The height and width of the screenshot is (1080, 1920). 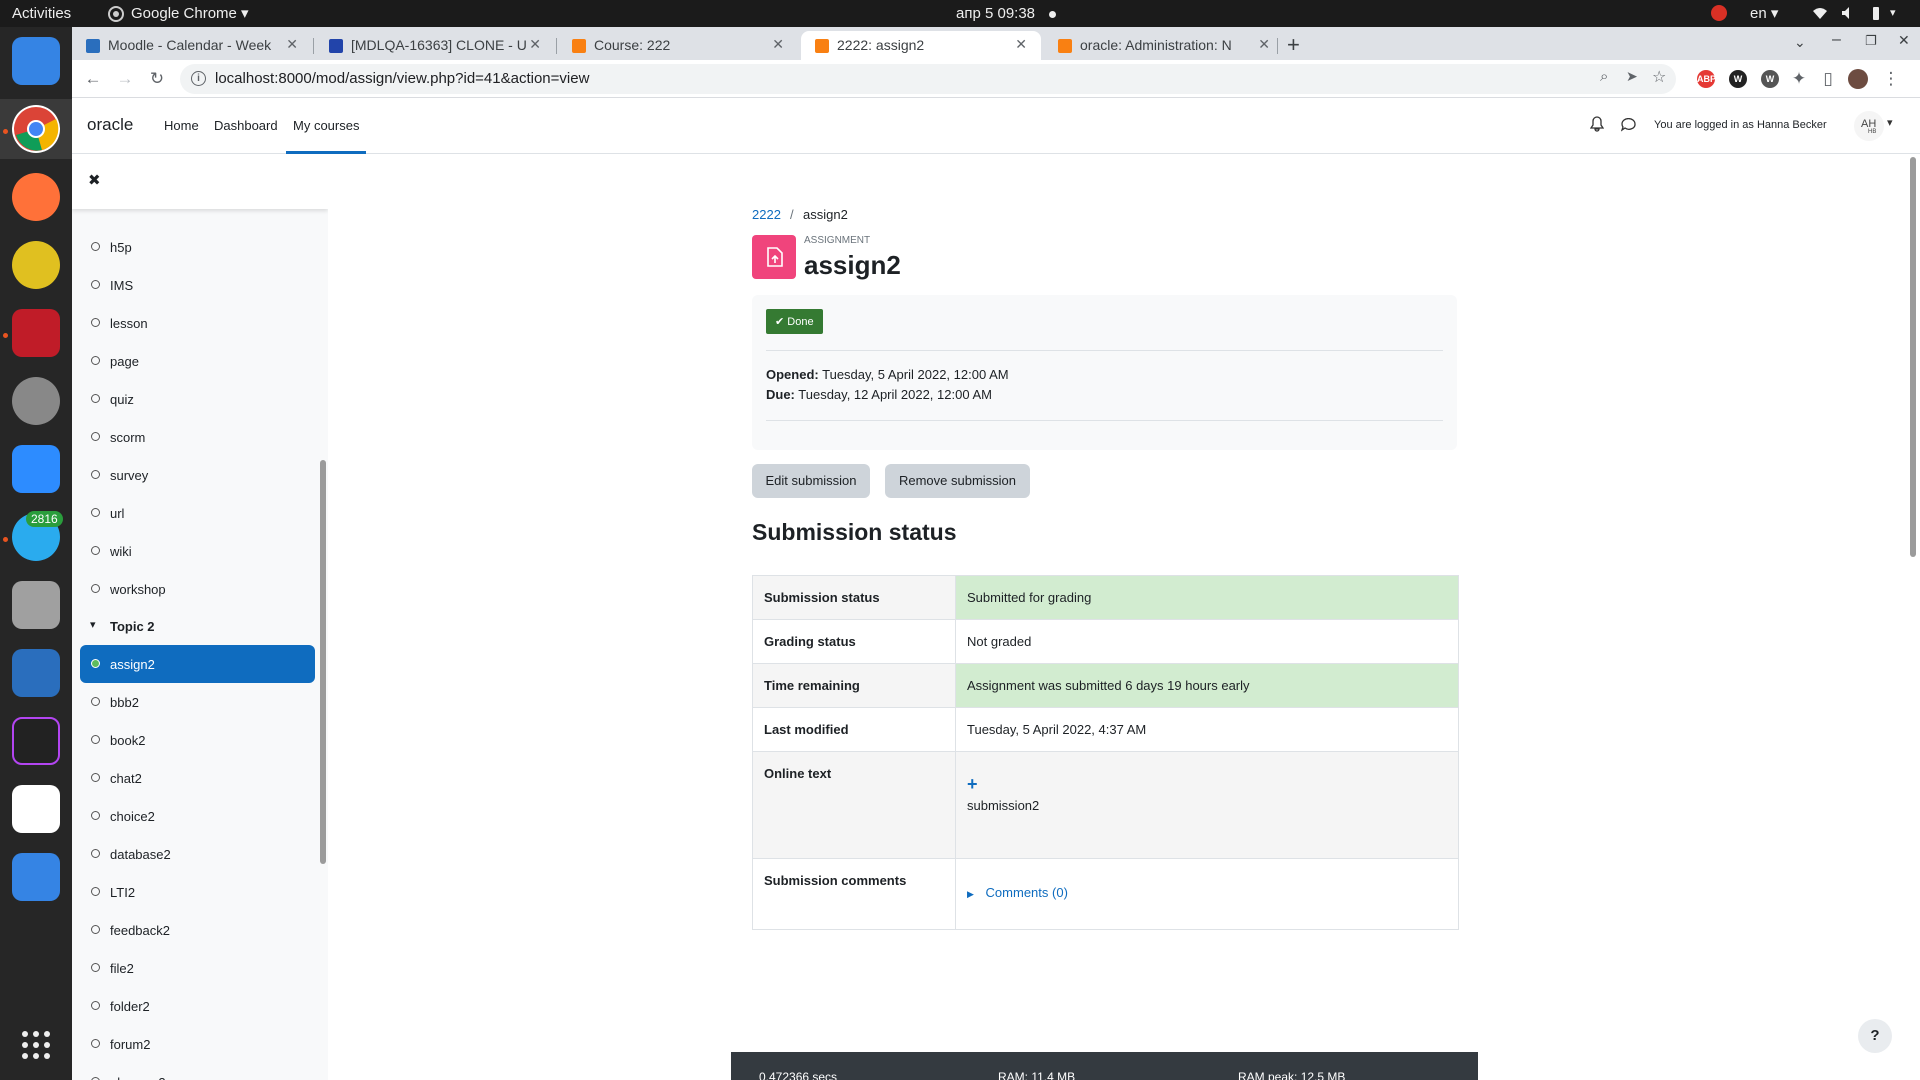 I want to click on help-button: ?, so click(x=1875, y=1036).